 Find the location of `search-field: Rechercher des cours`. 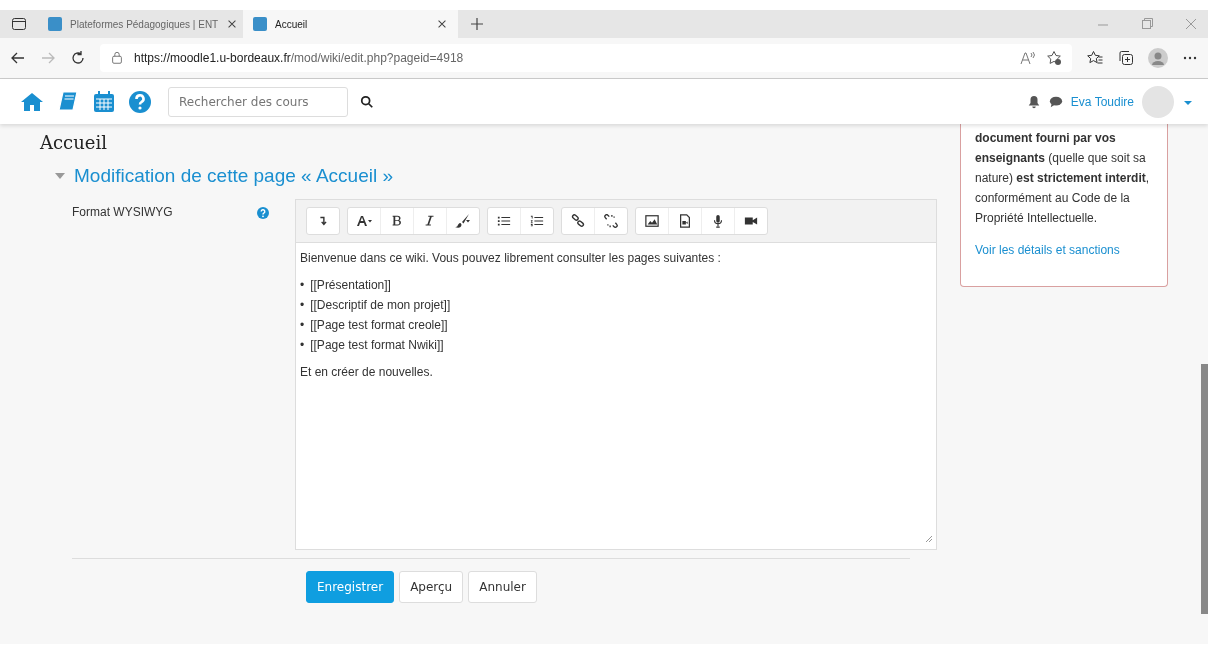

search-field: Rechercher des cours is located at coordinates (258, 101).